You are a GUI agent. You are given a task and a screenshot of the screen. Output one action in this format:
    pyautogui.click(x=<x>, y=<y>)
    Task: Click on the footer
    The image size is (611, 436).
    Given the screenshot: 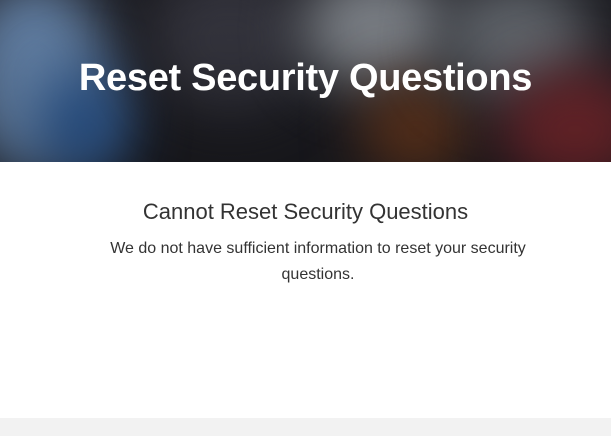 What is the action you would take?
    pyautogui.click(x=305, y=427)
    